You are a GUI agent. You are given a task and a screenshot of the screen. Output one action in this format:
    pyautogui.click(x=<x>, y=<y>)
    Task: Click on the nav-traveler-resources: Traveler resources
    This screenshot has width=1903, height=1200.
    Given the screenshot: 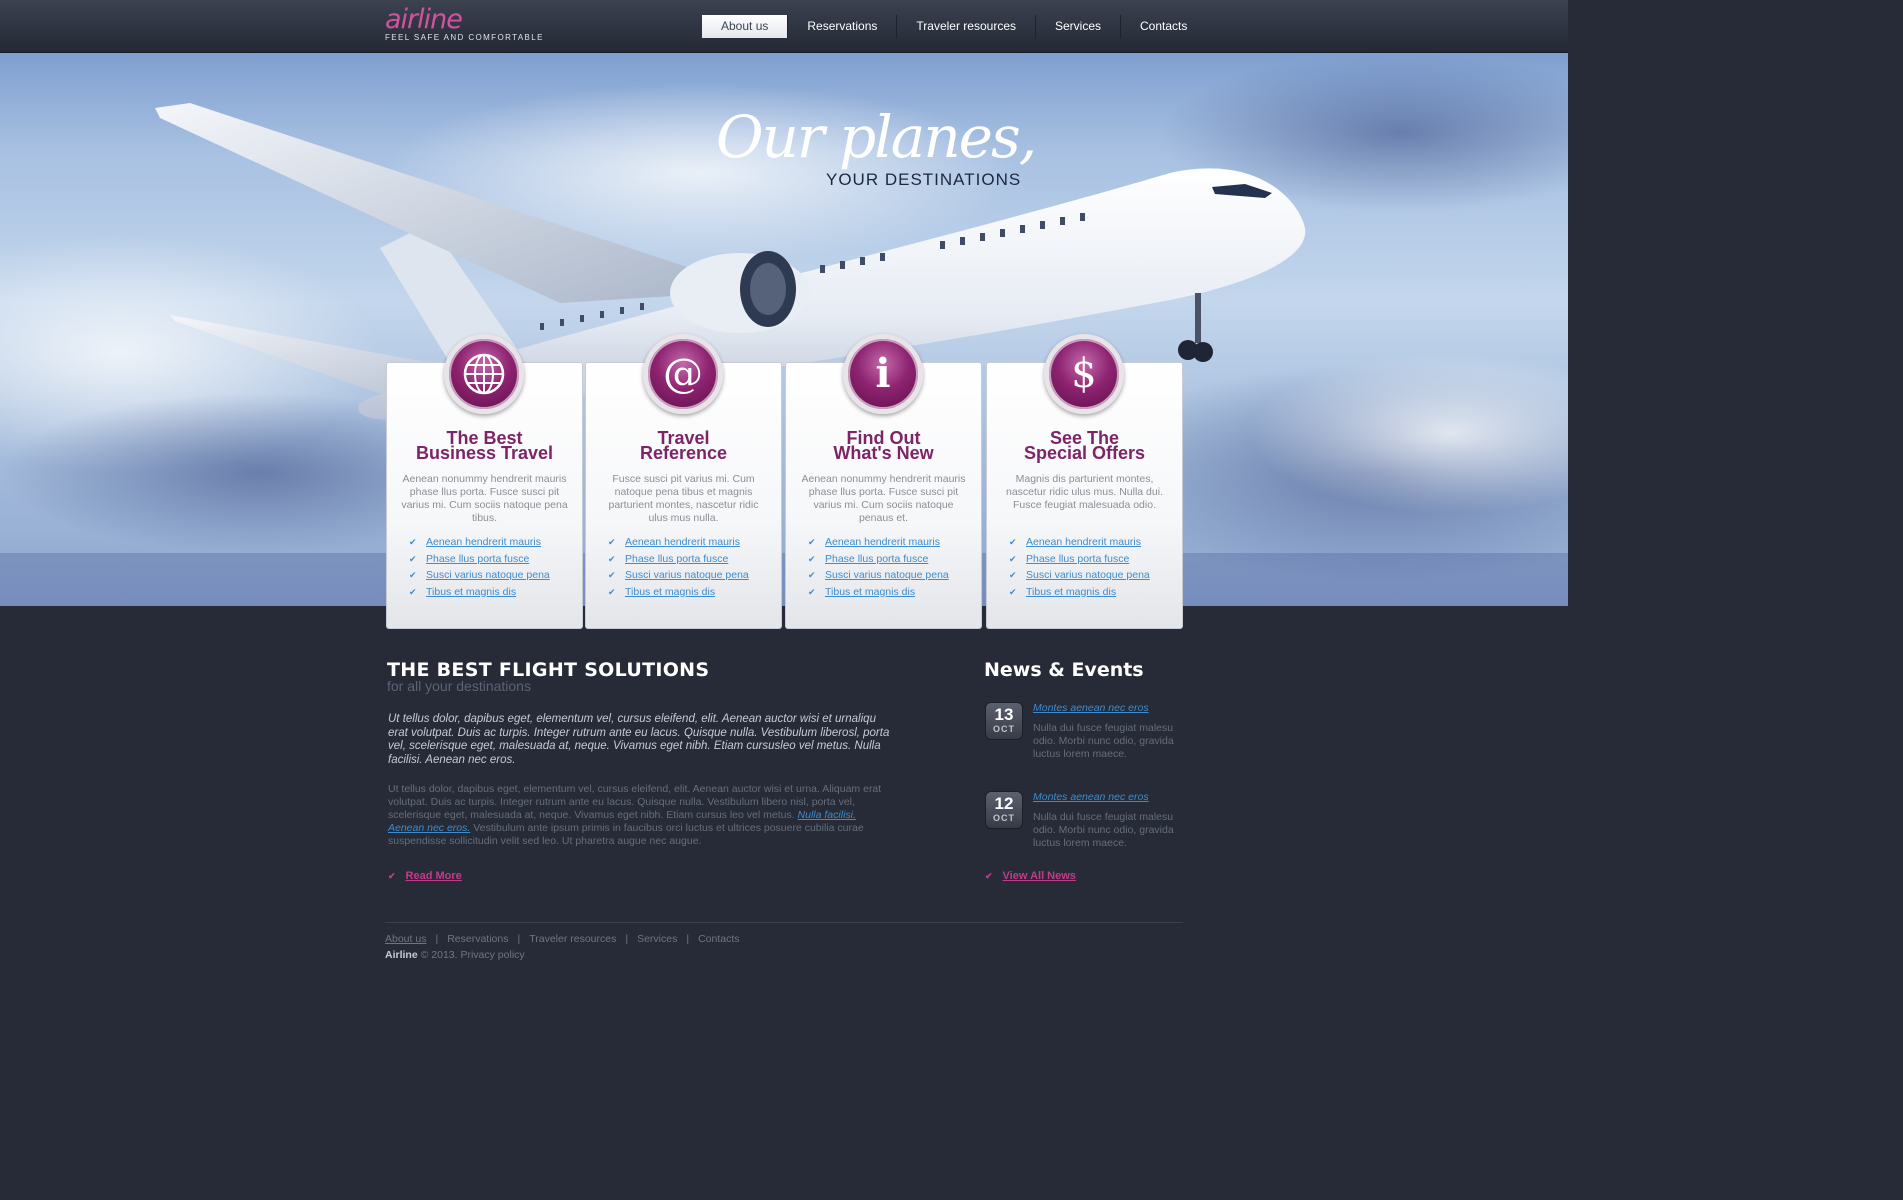 What is the action you would take?
    pyautogui.click(x=965, y=26)
    